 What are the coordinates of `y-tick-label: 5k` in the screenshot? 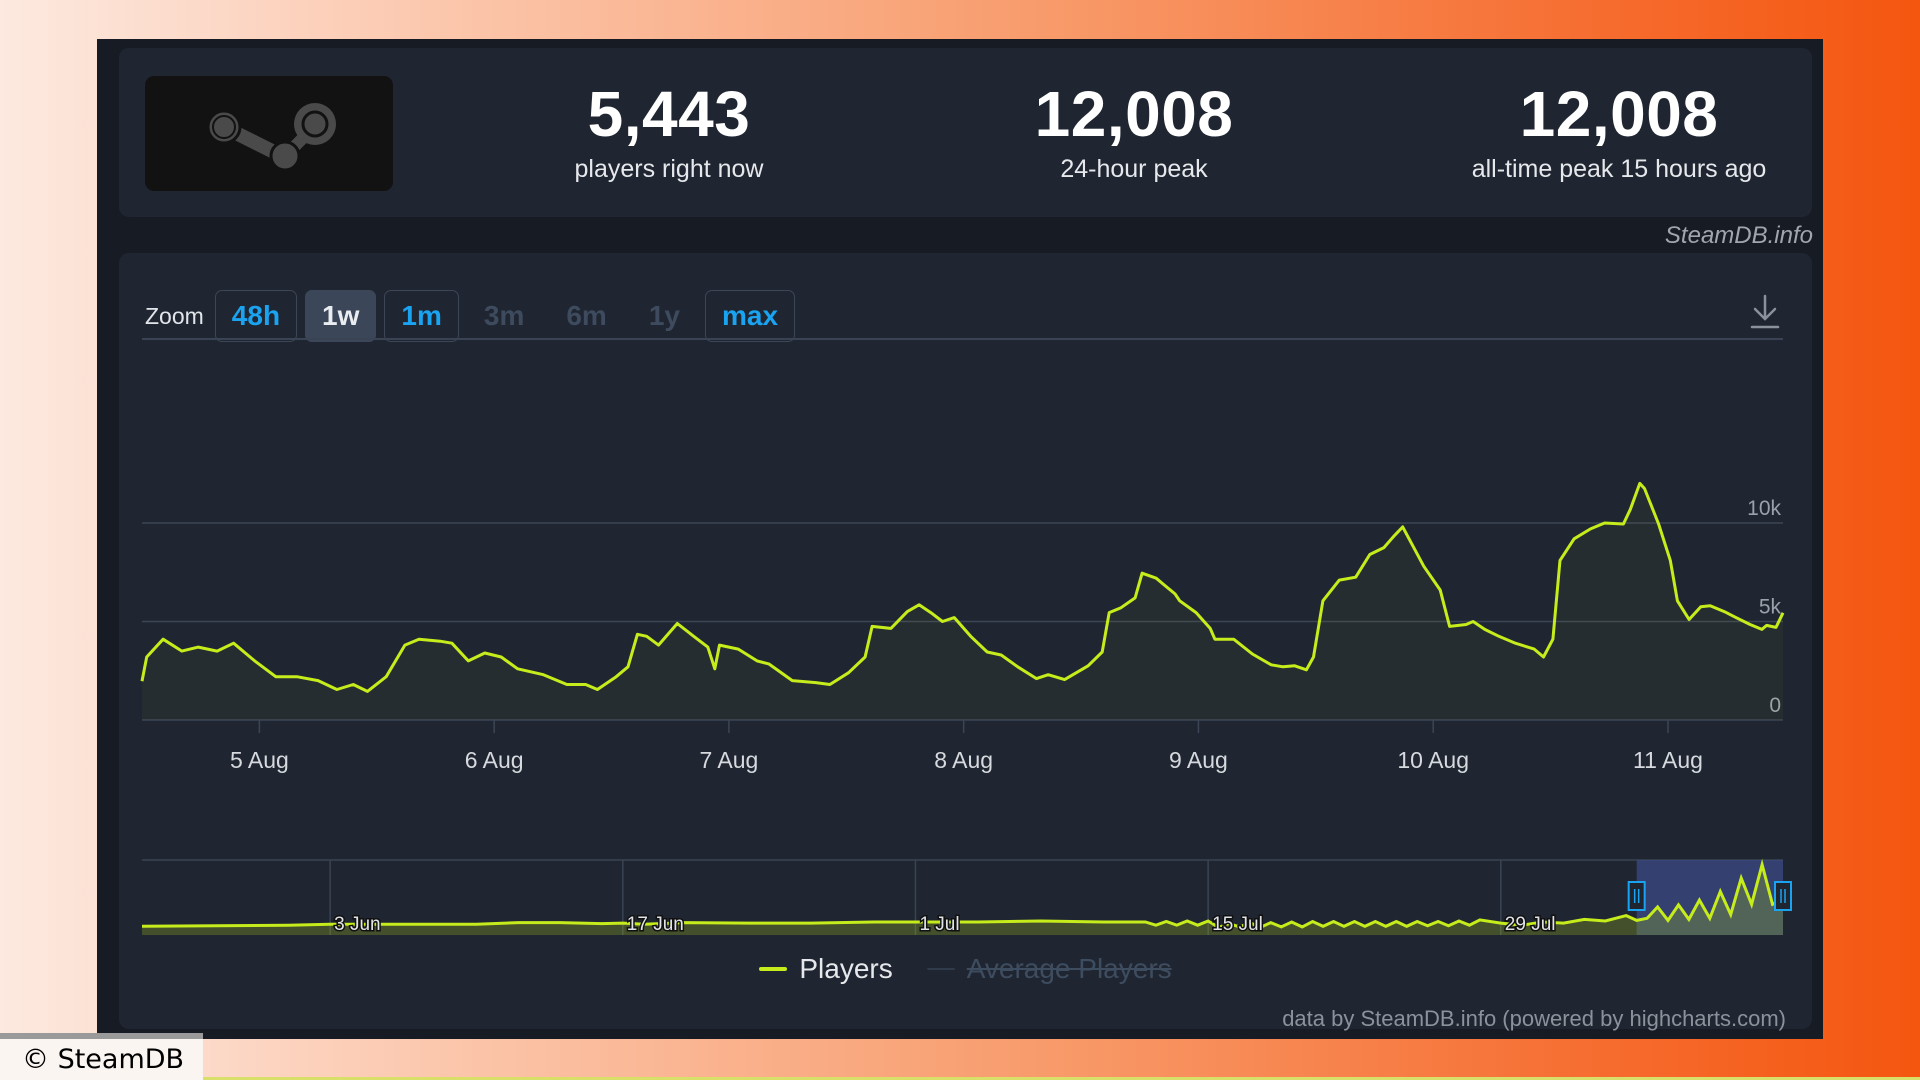 It's located at (1770, 607).